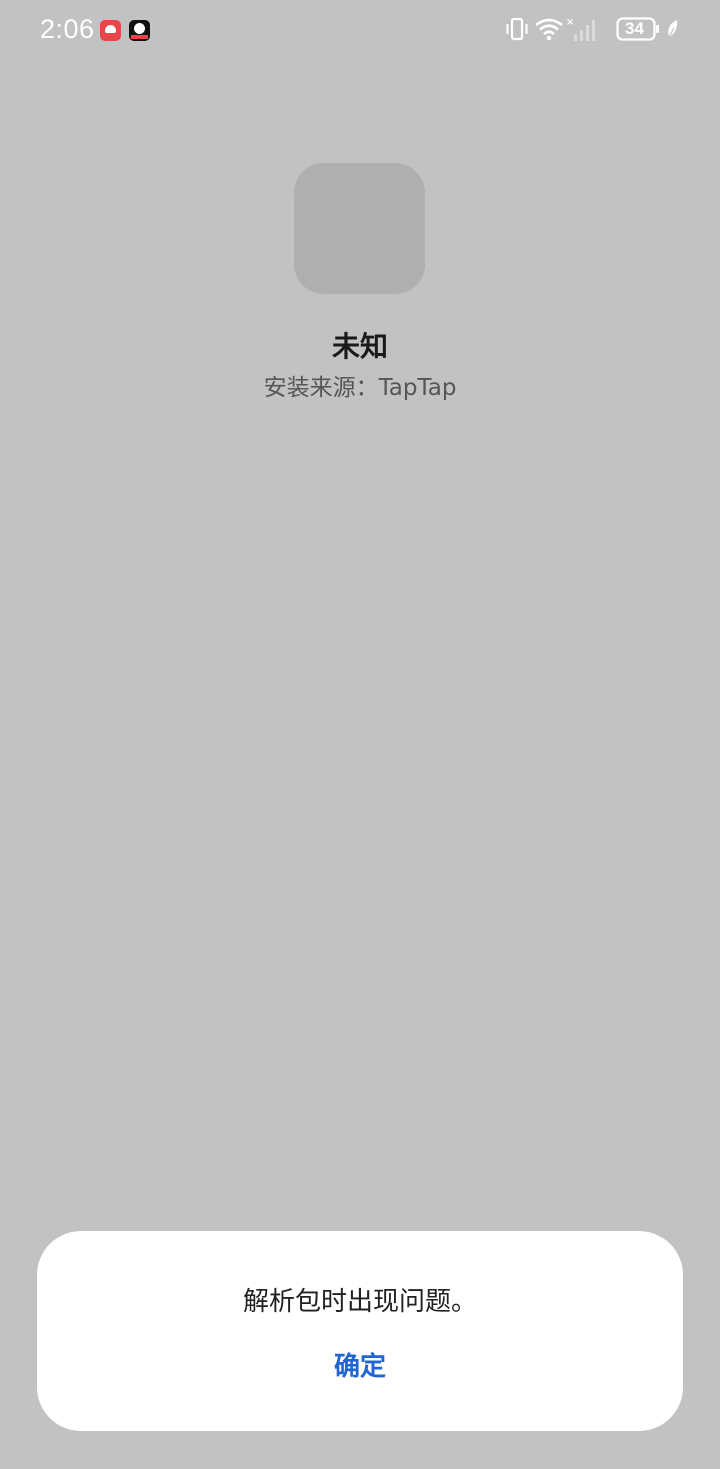 The width and height of the screenshot is (720, 1469). I want to click on leaf-icon, so click(673, 31).